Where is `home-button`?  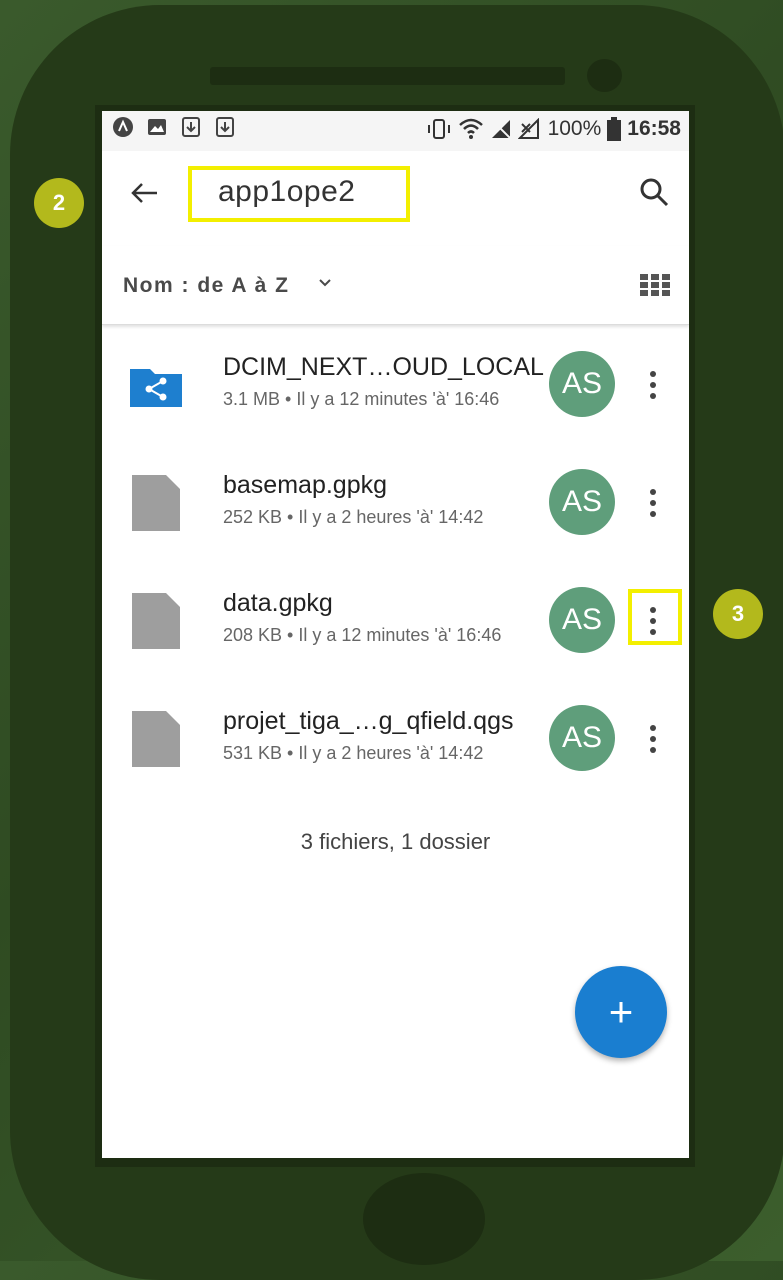 home-button is located at coordinates (424, 1219).